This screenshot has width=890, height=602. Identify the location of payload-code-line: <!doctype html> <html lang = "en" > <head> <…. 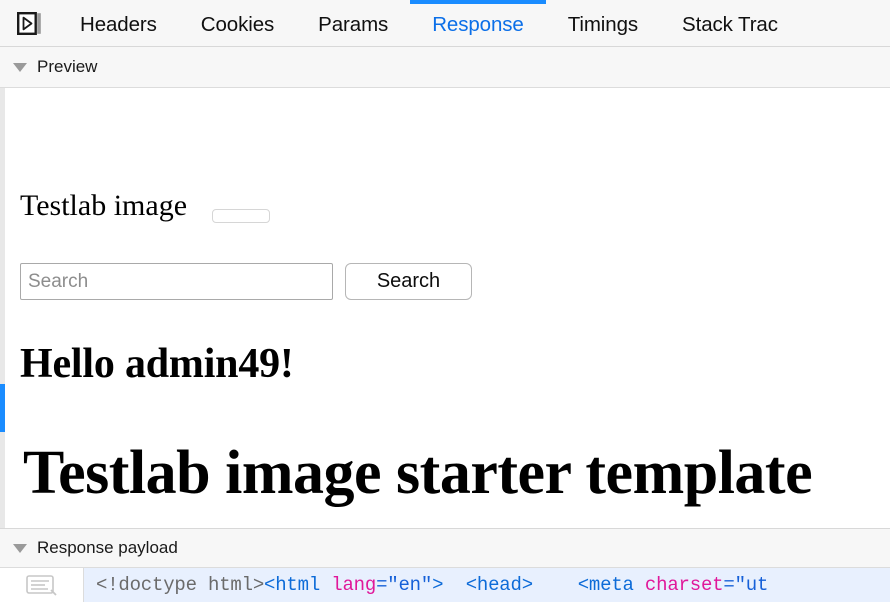
(487, 585).